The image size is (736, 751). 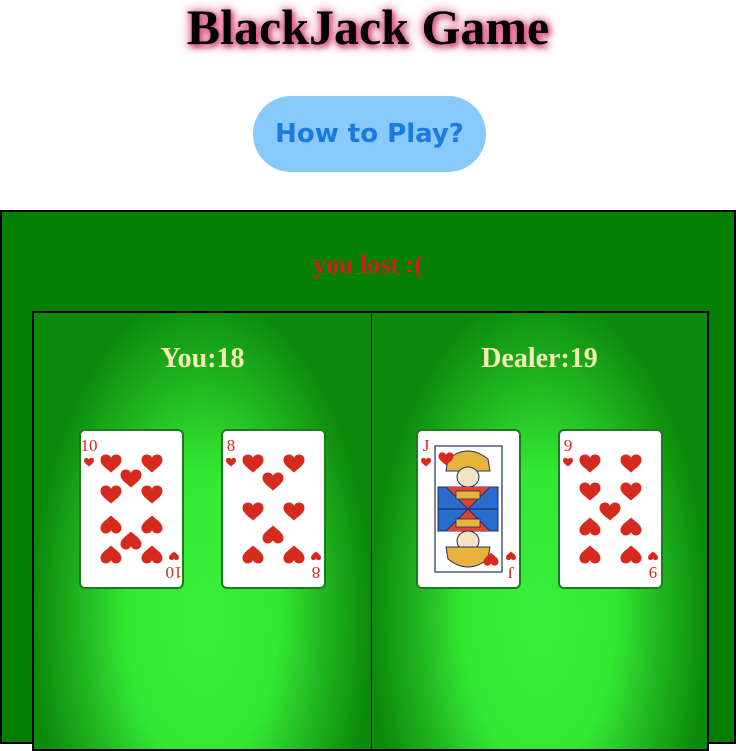 What do you see at coordinates (368, 264) in the screenshot?
I see `result-message: you lost :(` at bounding box center [368, 264].